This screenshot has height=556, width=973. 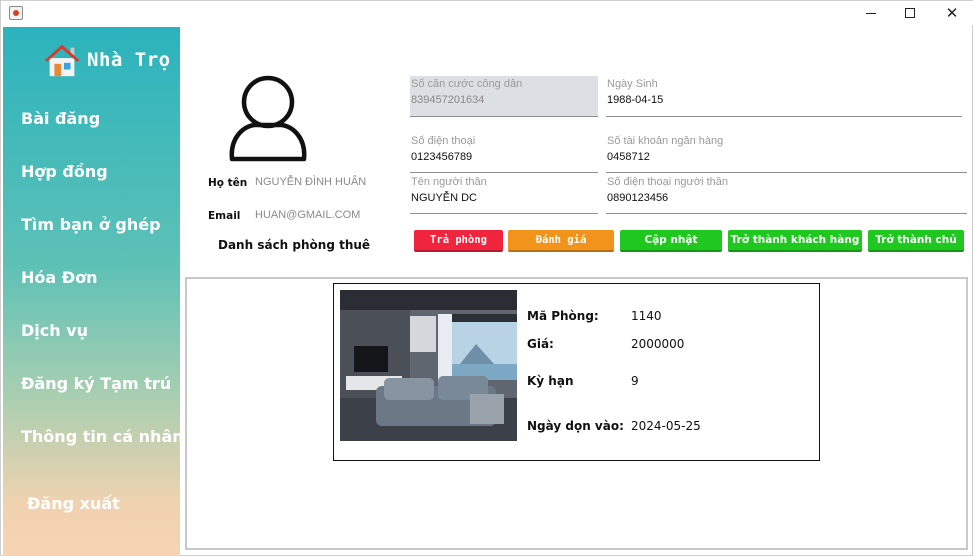 I want to click on room-price-label: Giá:, so click(x=540, y=344).